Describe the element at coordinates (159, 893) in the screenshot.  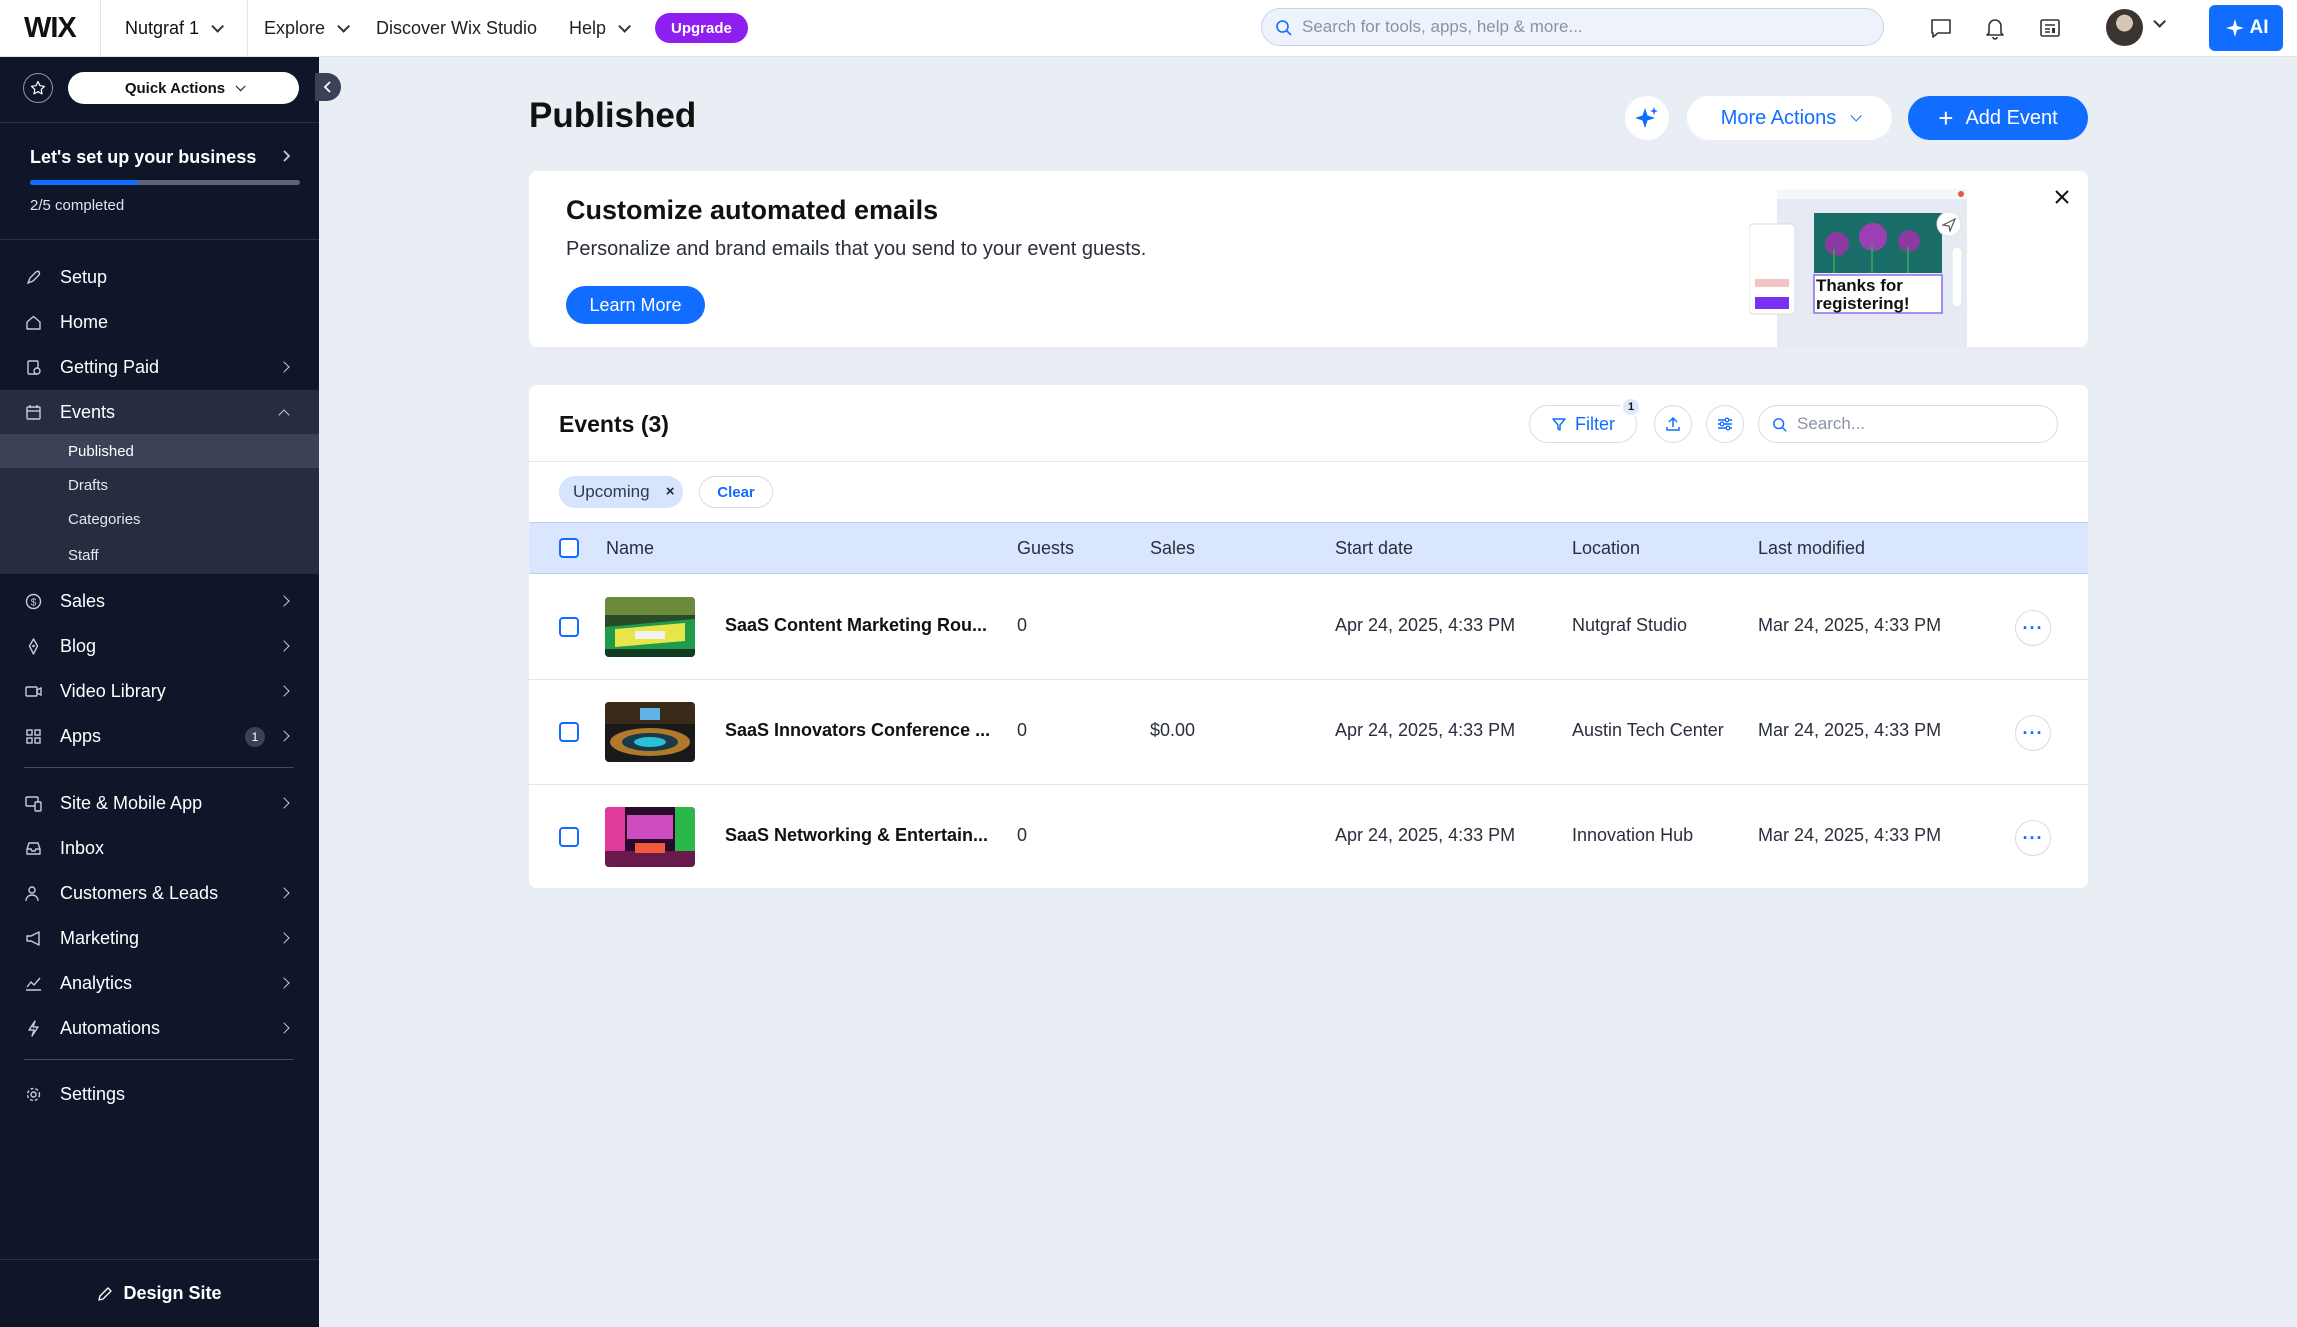
I see `sidebar-item-customers-leads: Customers & Leads` at that location.